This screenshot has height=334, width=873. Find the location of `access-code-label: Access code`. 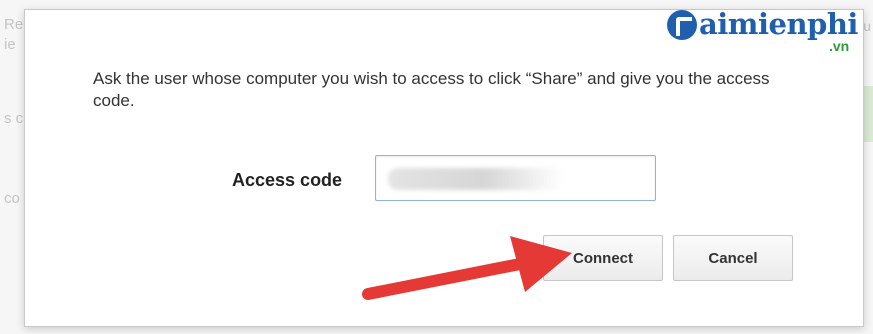

access-code-label: Access code is located at coordinates (287, 180).